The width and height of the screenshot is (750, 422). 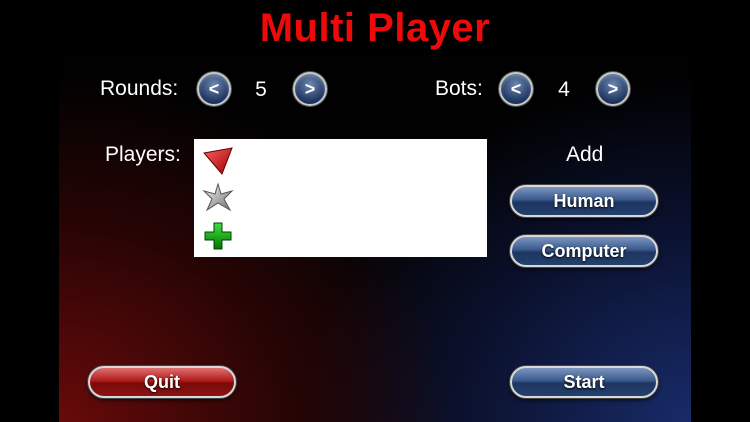 What do you see at coordinates (162, 382) in the screenshot?
I see `quit-button: Quit` at bounding box center [162, 382].